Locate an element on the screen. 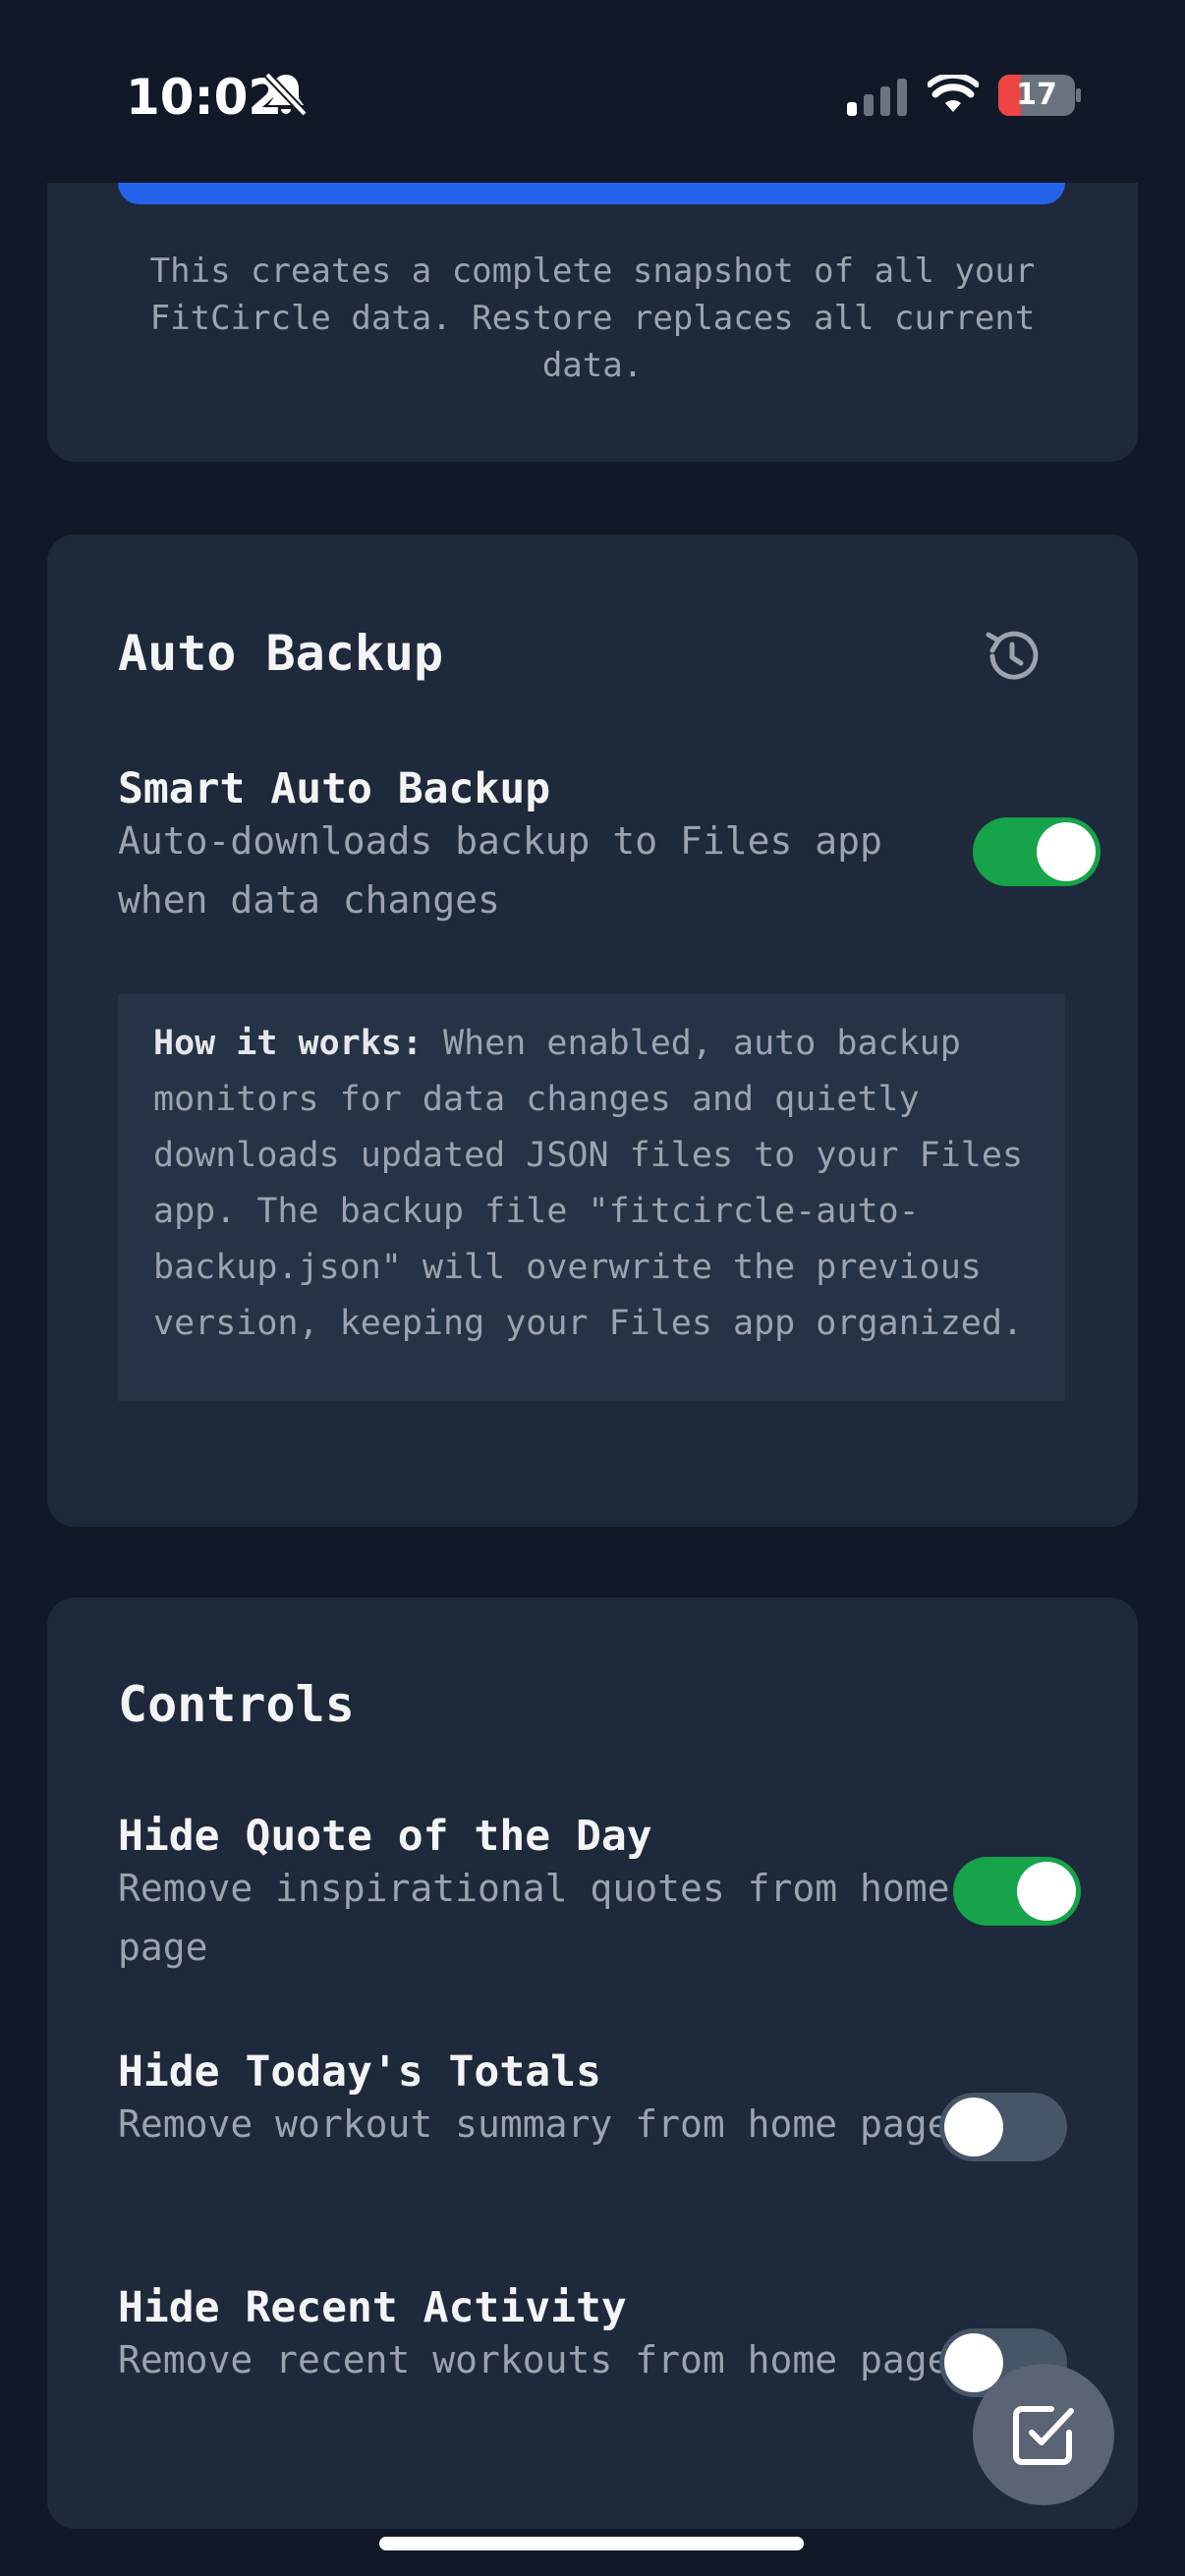 Image resolution: width=1185 pixels, height=2576 pixels. floating-action-button is located at coordinates (1044, 2434).